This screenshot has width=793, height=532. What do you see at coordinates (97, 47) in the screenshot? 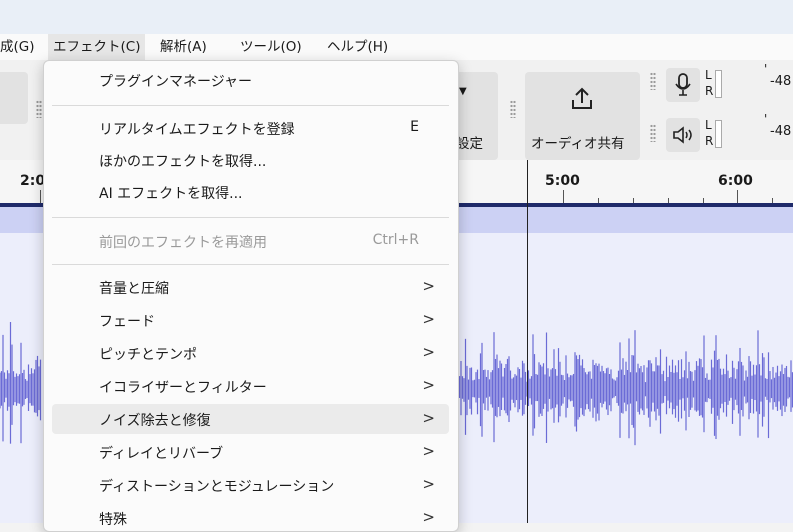
I see `menu-effect: エフェクト(C)` at bounding box center [97, 47].